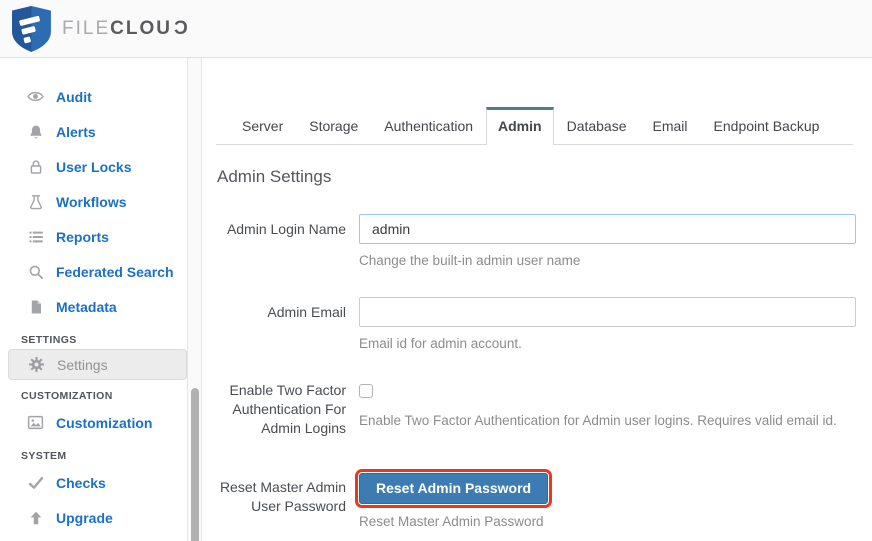 The image size is (872, 541). Describe the element at coordinates (93, 96) in the screenshot. I see `sidebar-item-audit: Audit` at that location.